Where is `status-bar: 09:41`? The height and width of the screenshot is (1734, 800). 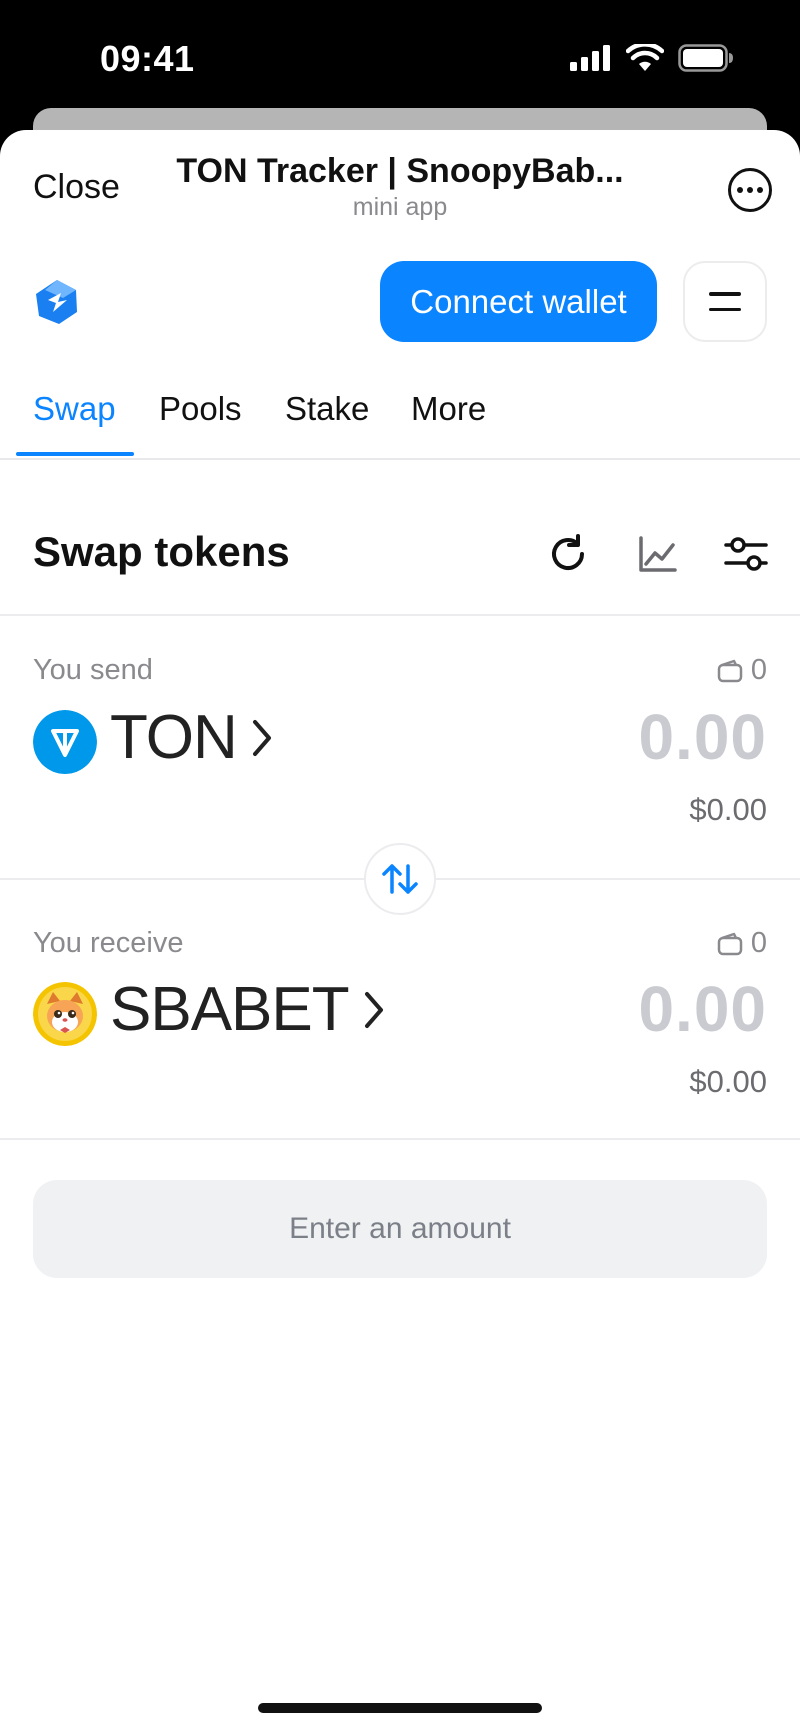 status-bar: 09:41 is located at coordinates (400, 60).